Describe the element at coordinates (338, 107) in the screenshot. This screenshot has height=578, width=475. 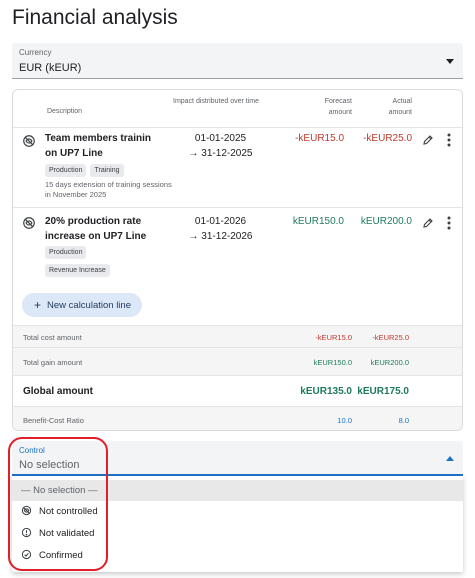
I see `header-forecast: Forecast amount` at that location.